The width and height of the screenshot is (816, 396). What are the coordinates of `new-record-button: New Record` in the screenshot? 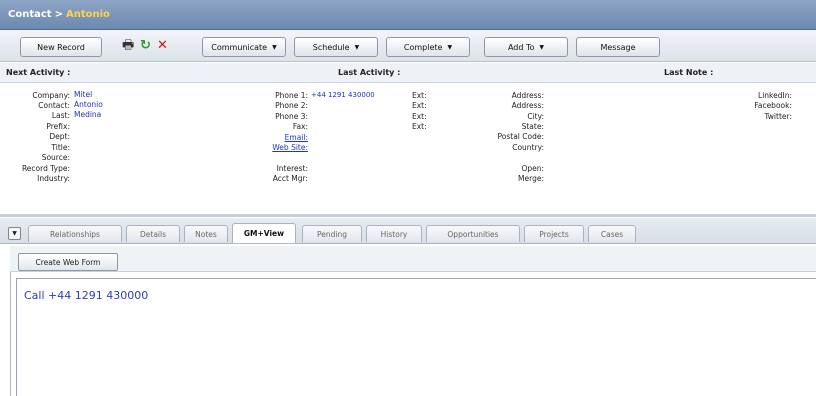 It's located at (61, 47).